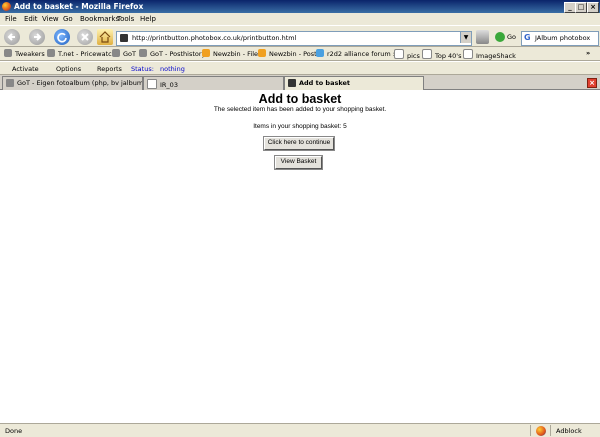 The width and height of the screenshot is (600, 437). Describe the element at coordinates (299, 143) in the screenshot. I see `continue-button: Click here to continue` at that location.